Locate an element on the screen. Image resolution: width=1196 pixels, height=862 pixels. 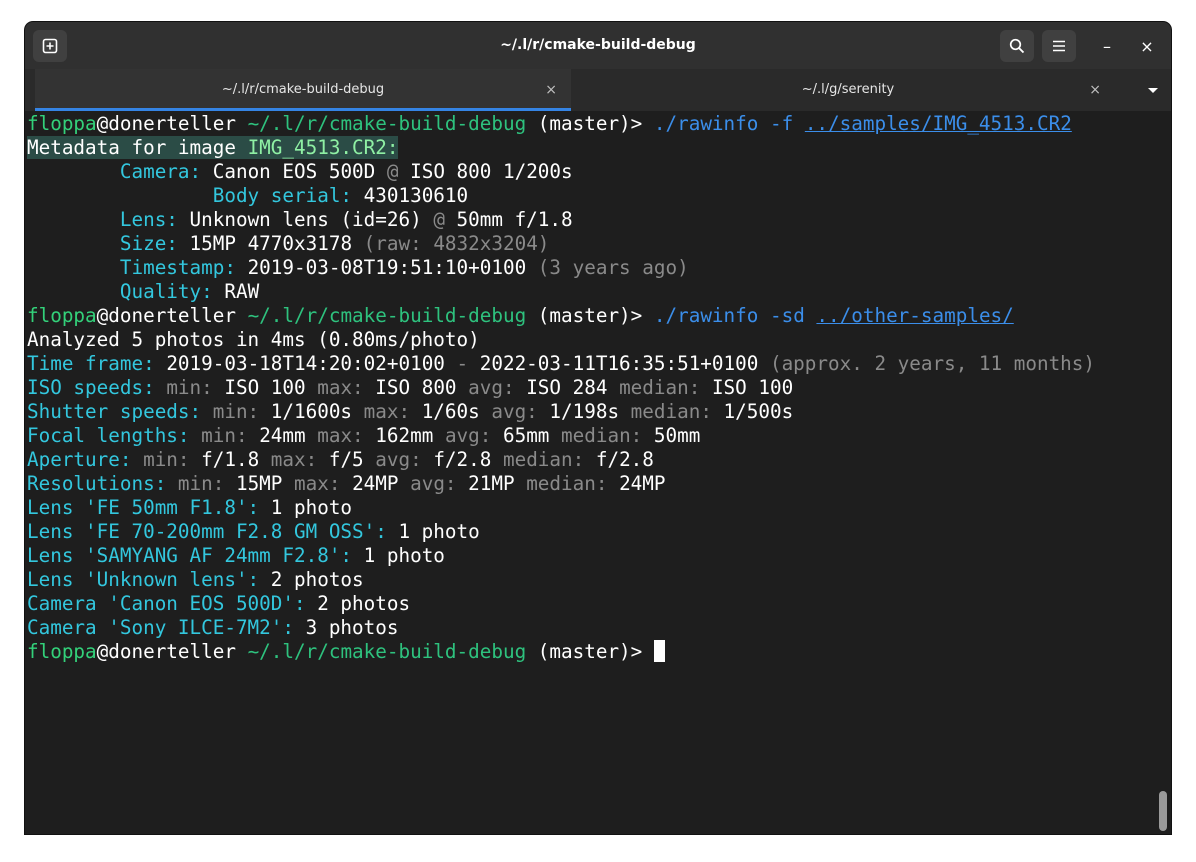
terminal-text: f/2.8 is located at coordinates (462, 459).